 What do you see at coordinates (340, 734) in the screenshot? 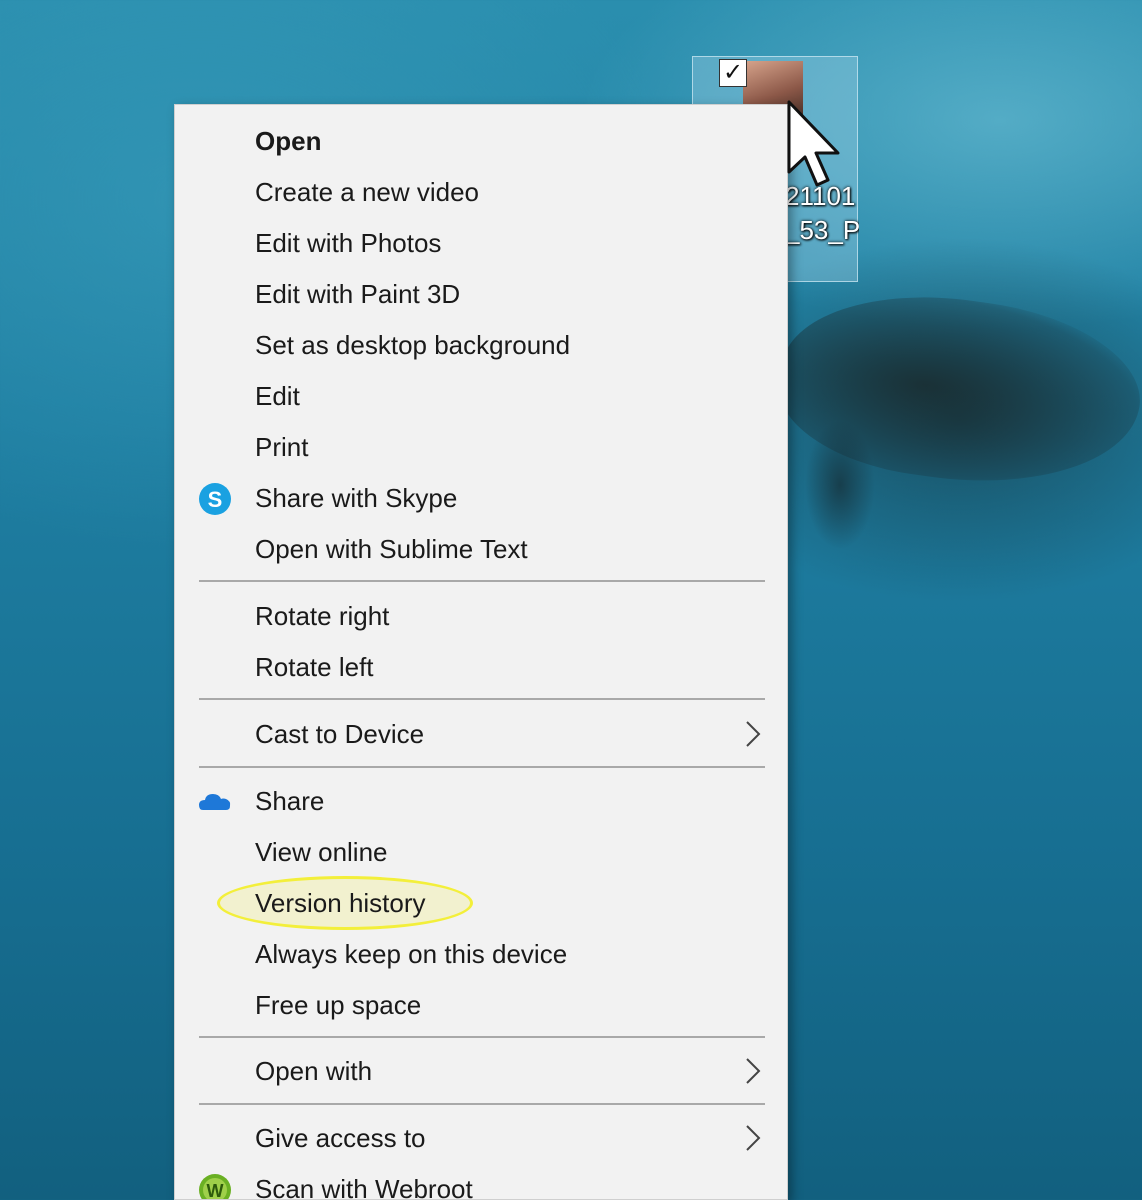
I see `menu-item-label: Cast to Device` at bounding box center [340, 734].